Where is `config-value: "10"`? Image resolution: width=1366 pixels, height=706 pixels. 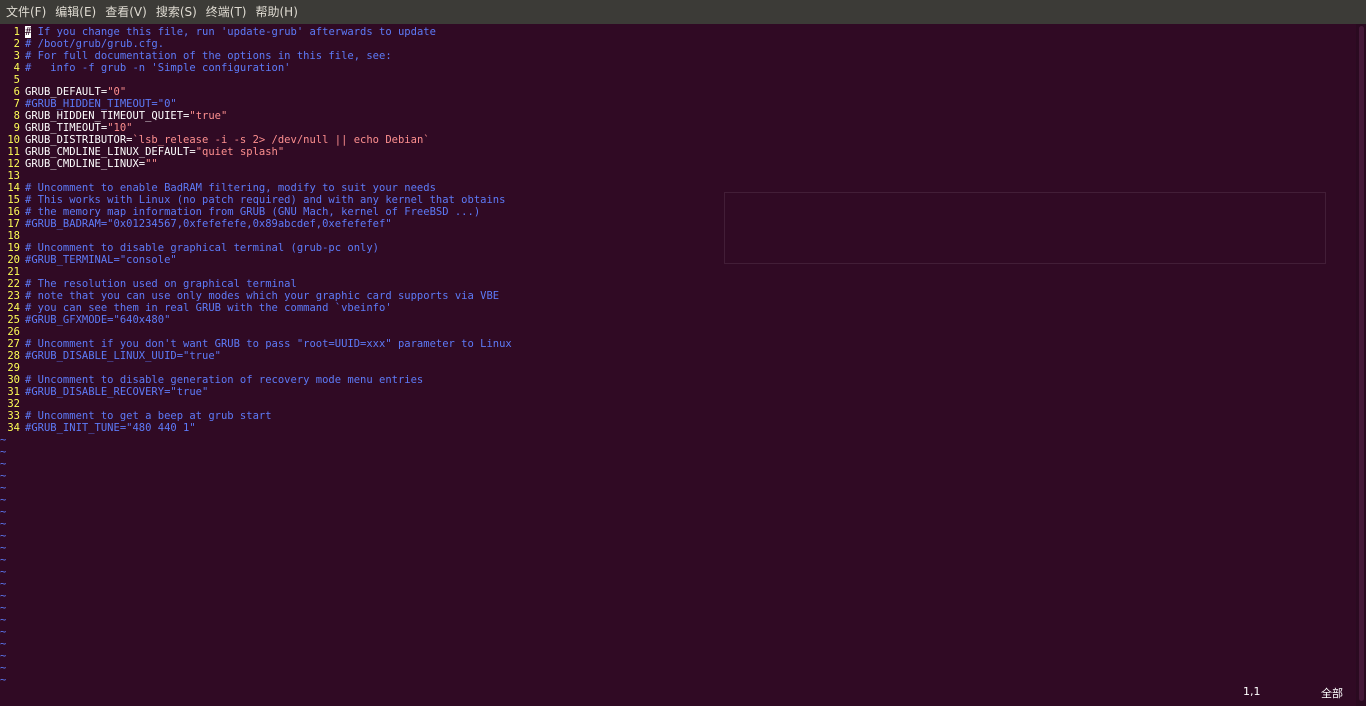 config-value: "10" is located at coordinates (120, 128).